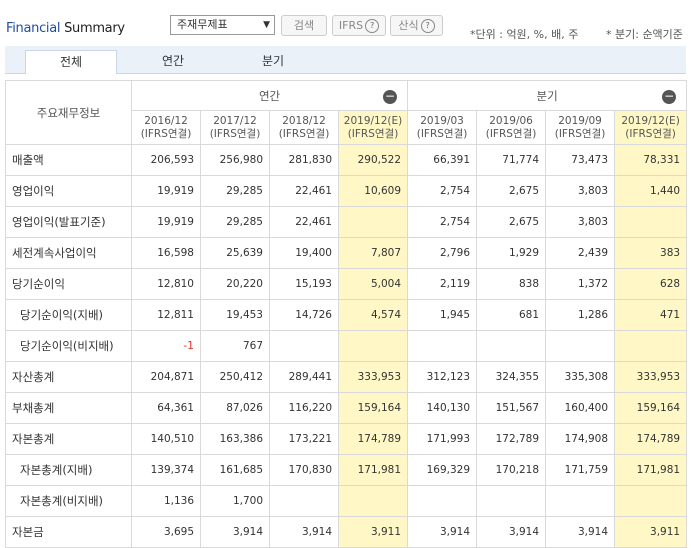 The width and height of the screenshot is (691, 548). I want to click on table-cell: 161,685, so click(235, 470).